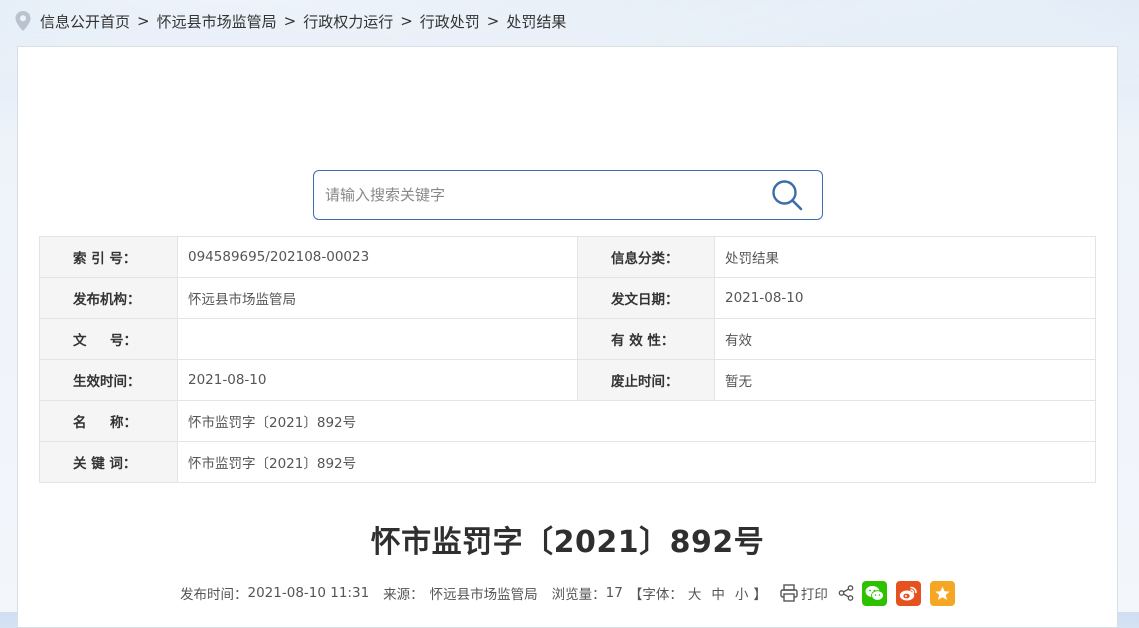  Describe the element at coordinates (108, 380) in the screenshot. I see `effective-label: 生效时间：` at that location.